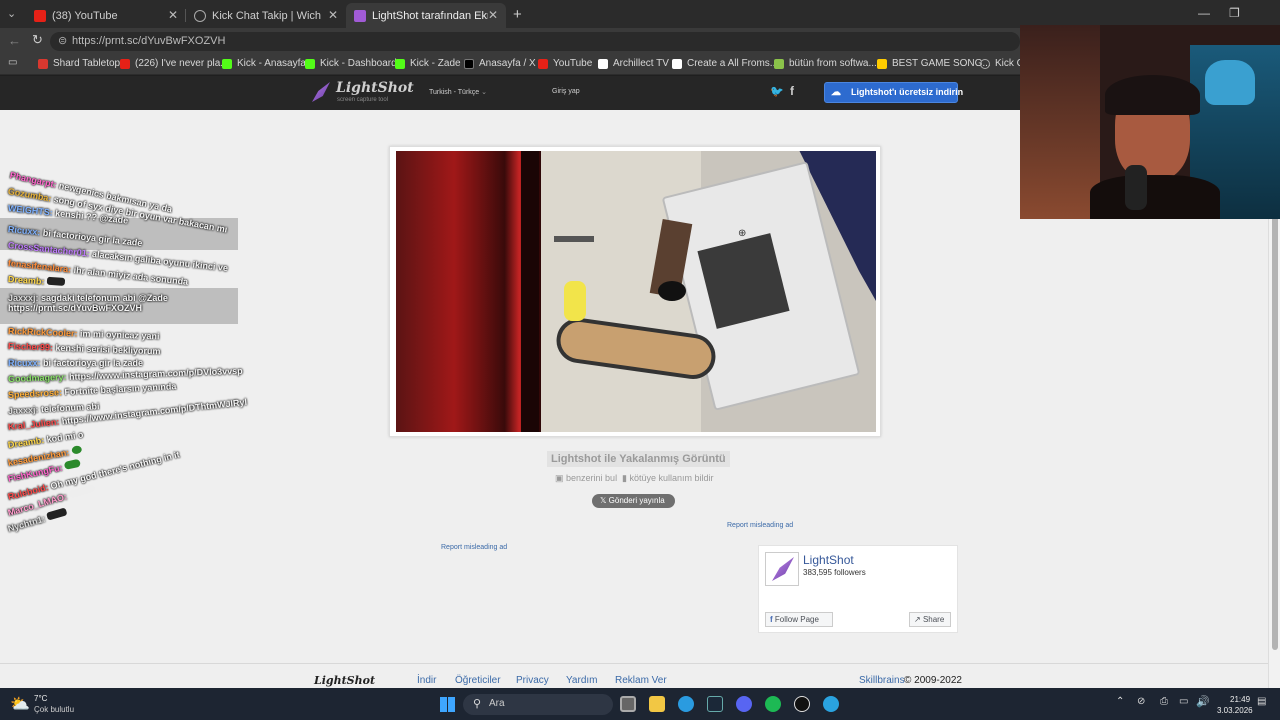  I want to click on footer-link-help: Yardım, so click(582, 680).